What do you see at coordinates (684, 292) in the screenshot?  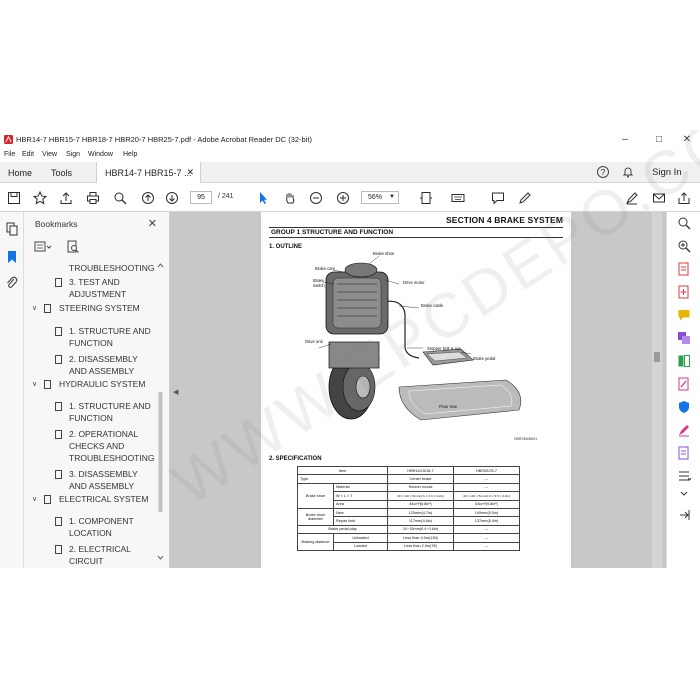 I see `create-pdf-icon` at bounding box center [684, 292].